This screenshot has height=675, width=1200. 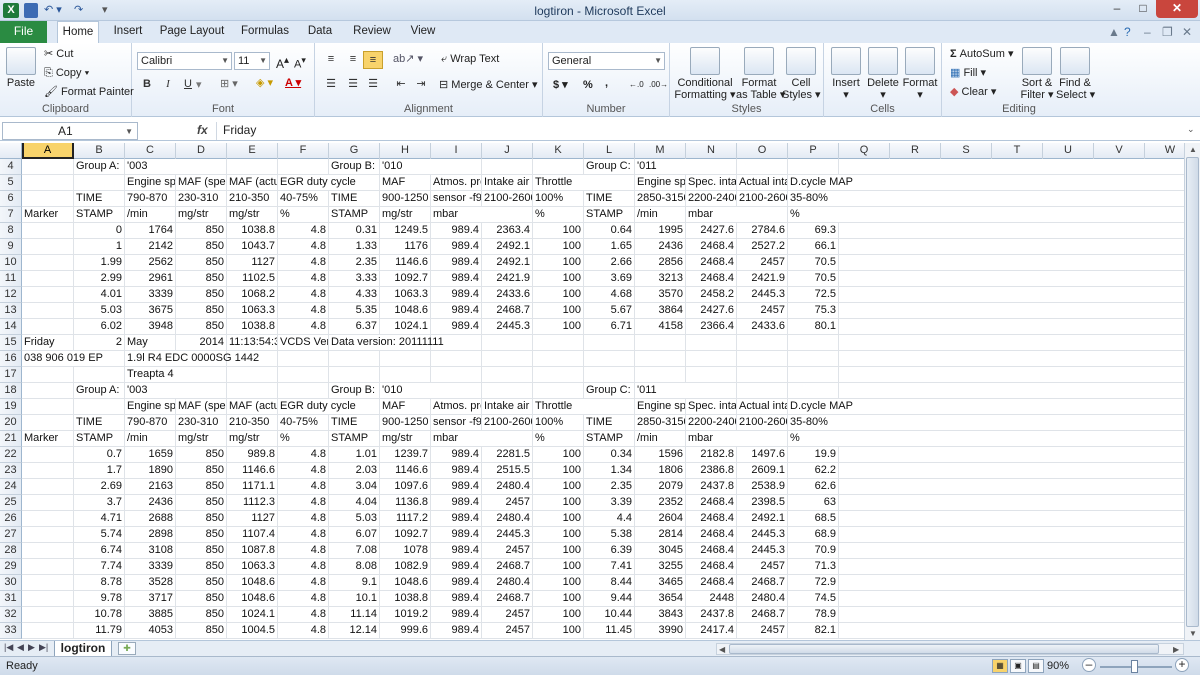 I want to click on cell-B9: 1, so click(x=99, y=246).